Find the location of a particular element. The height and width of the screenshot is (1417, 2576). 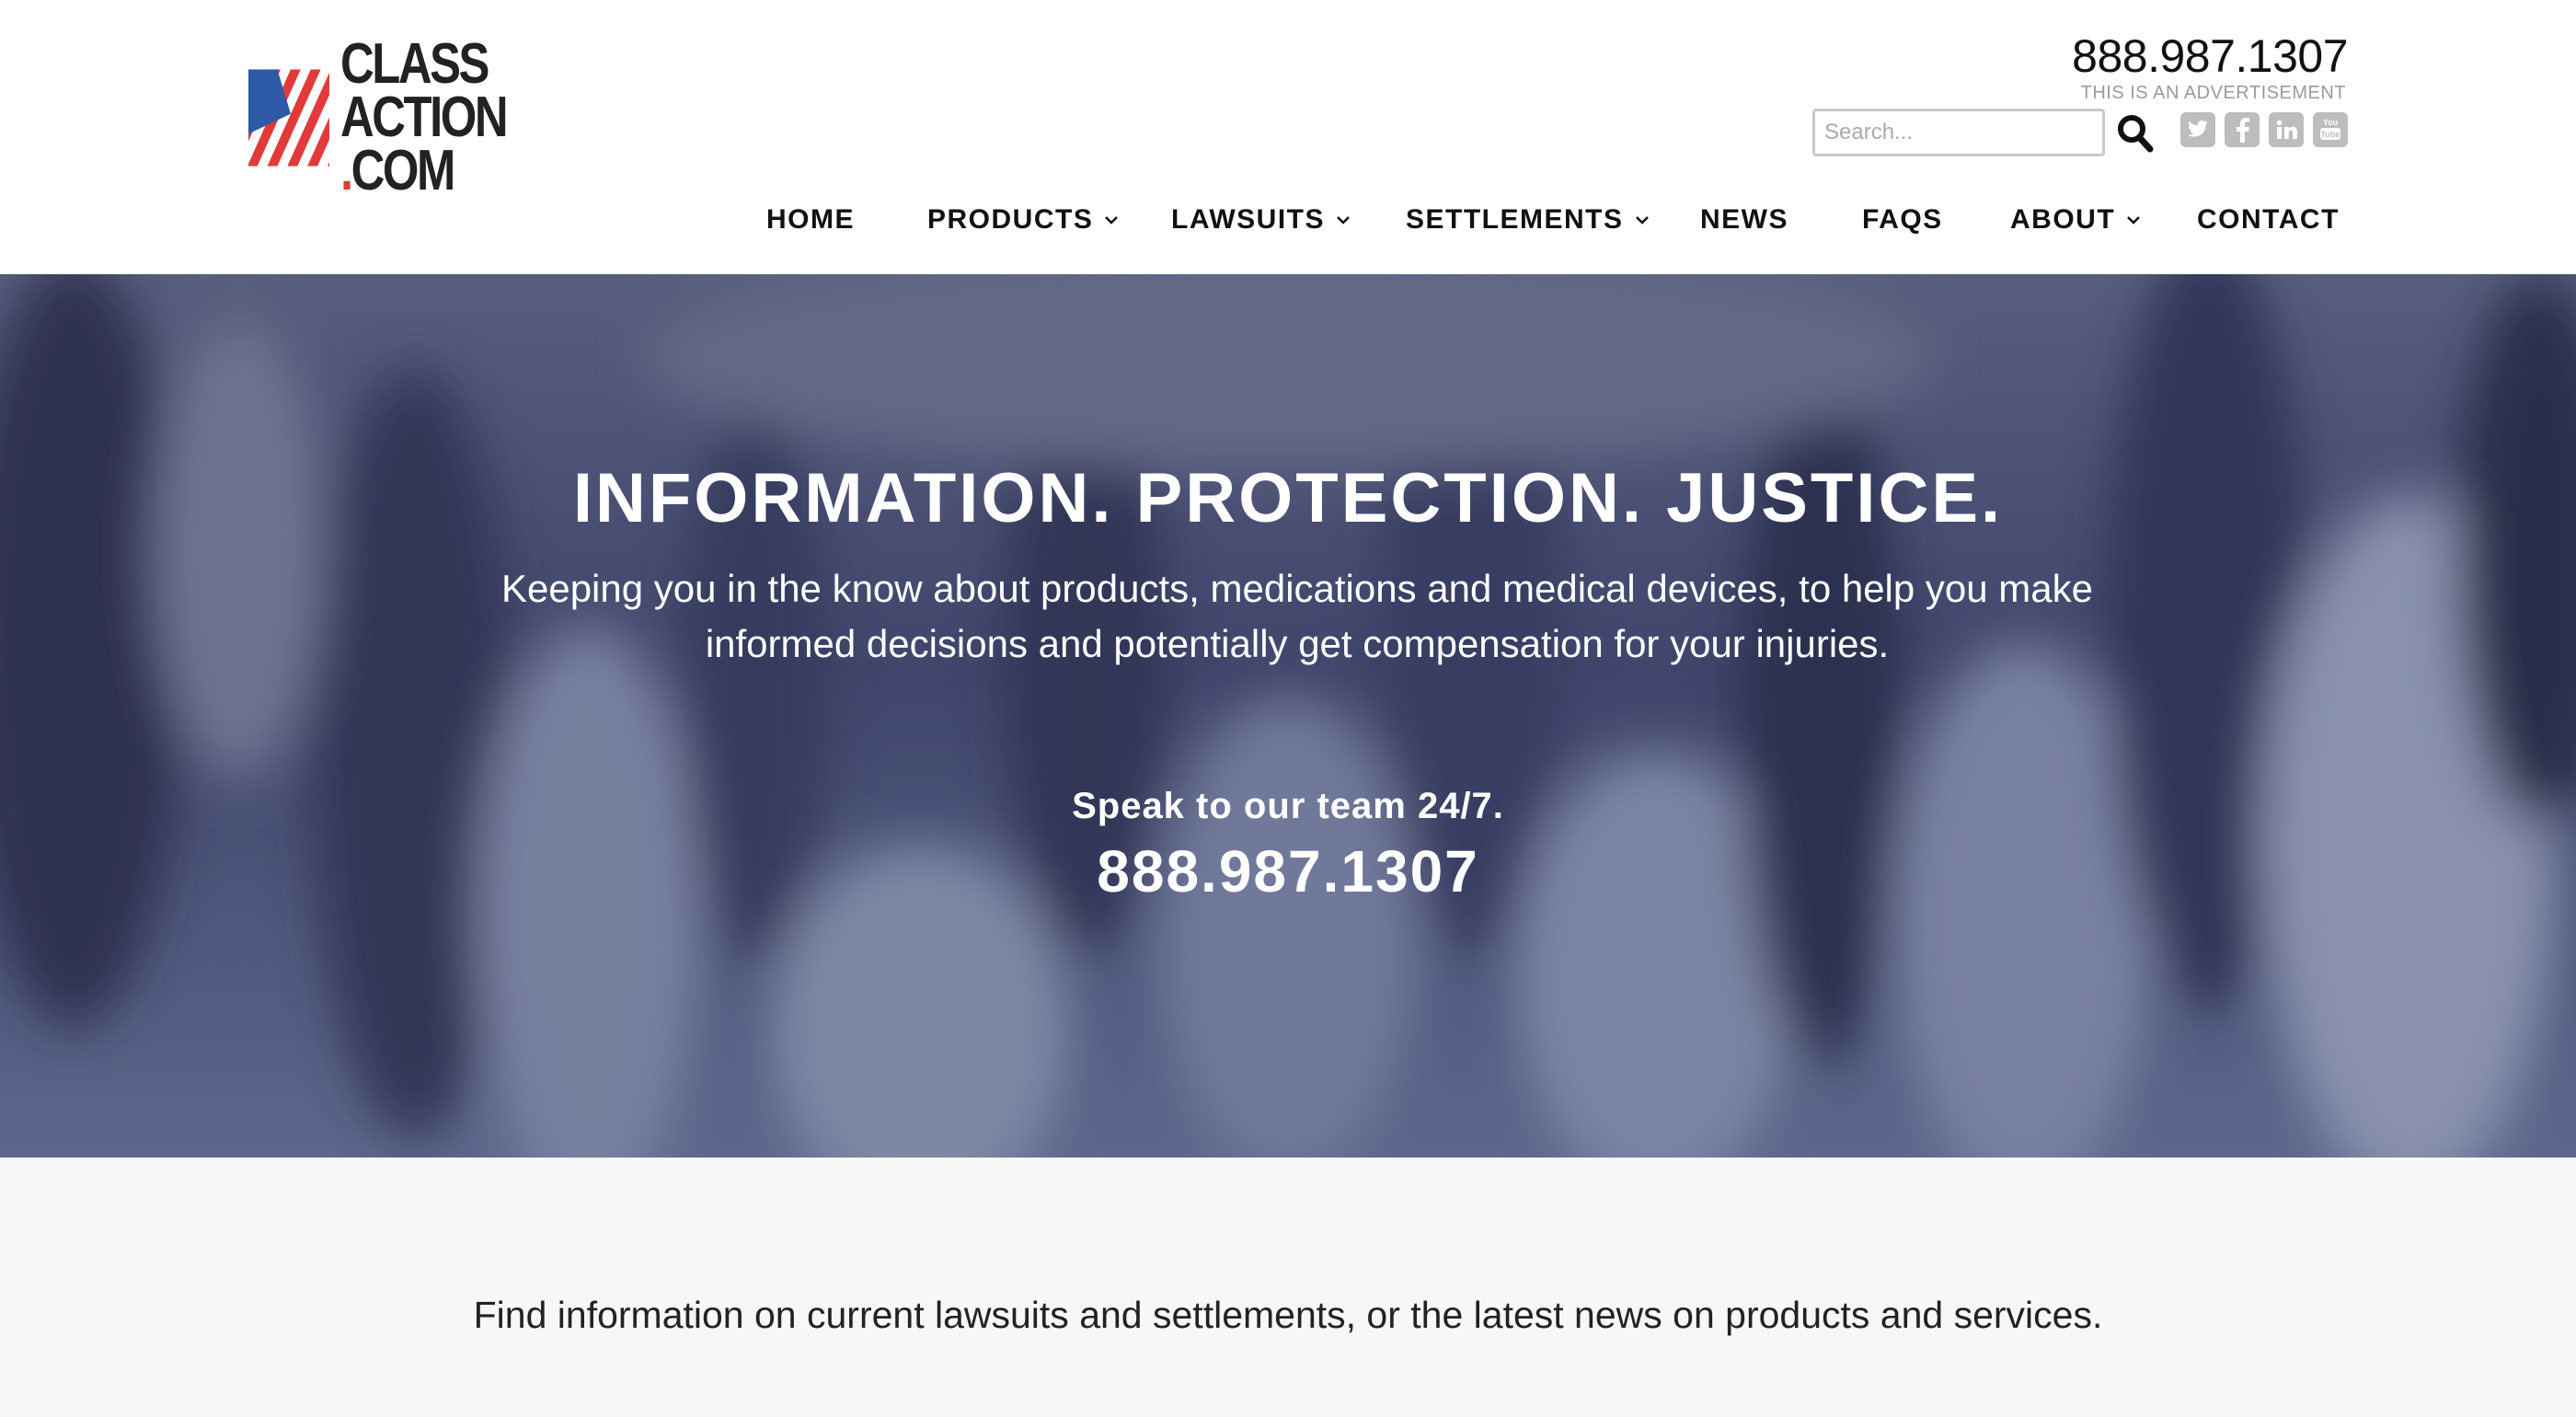

nav-item-label: CONTACT is located at coordinates (2268, 220).